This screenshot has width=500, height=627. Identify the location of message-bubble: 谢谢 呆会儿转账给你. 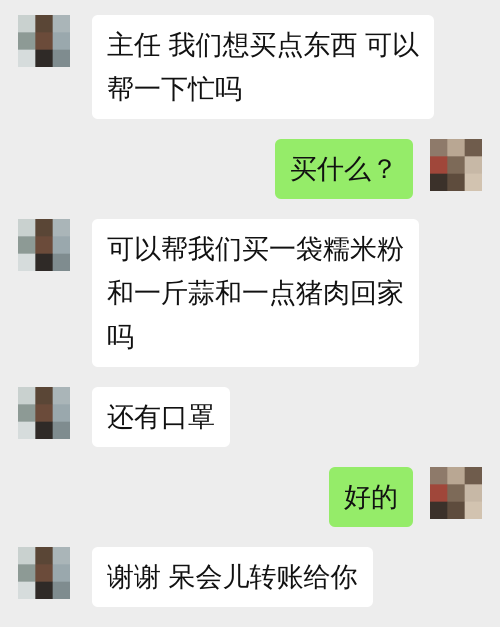
(232, 577).